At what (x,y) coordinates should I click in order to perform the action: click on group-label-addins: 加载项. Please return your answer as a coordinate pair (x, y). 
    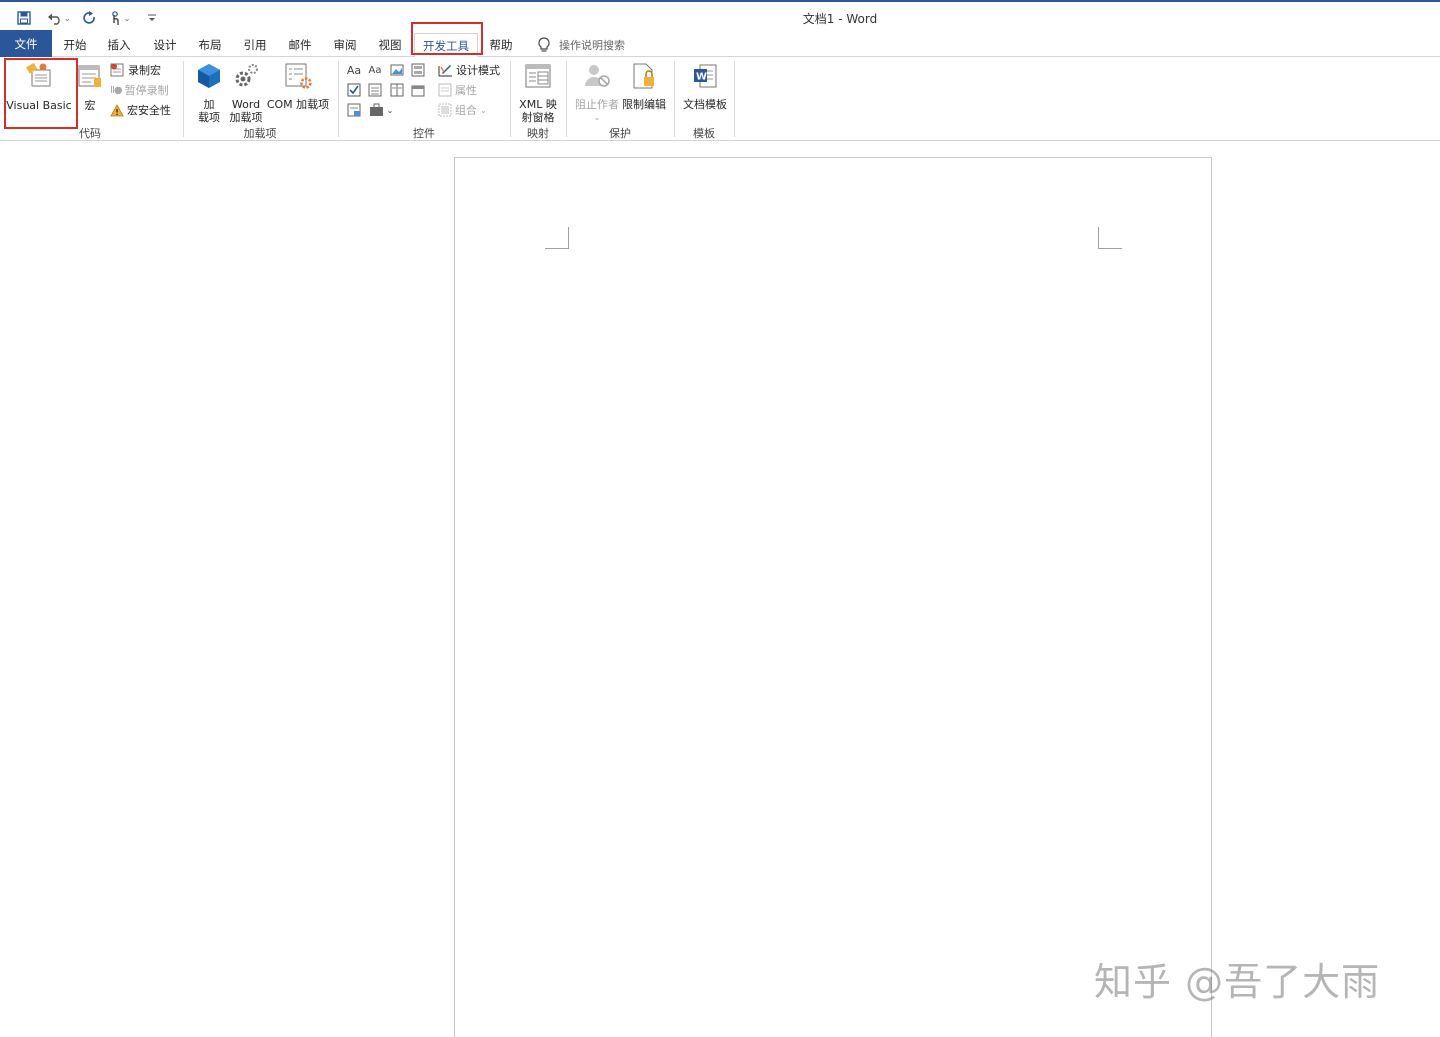
    Looking at the image, I should click on (260, 133).